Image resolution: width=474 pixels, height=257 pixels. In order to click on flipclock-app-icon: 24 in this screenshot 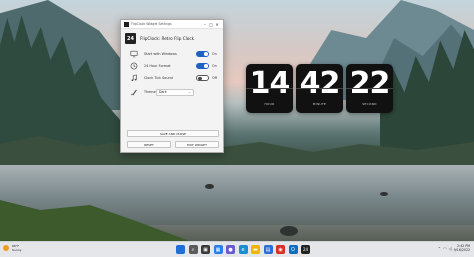, I will do `click(305, 249)`.